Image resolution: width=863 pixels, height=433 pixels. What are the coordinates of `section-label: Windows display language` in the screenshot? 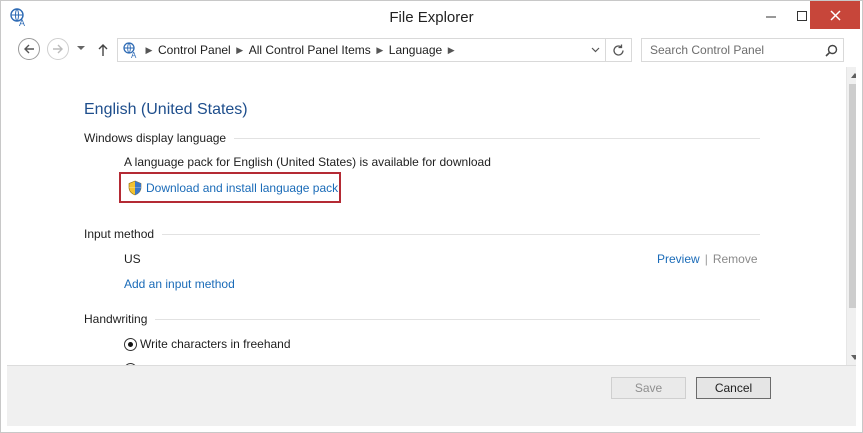 It's located at (155, 138).